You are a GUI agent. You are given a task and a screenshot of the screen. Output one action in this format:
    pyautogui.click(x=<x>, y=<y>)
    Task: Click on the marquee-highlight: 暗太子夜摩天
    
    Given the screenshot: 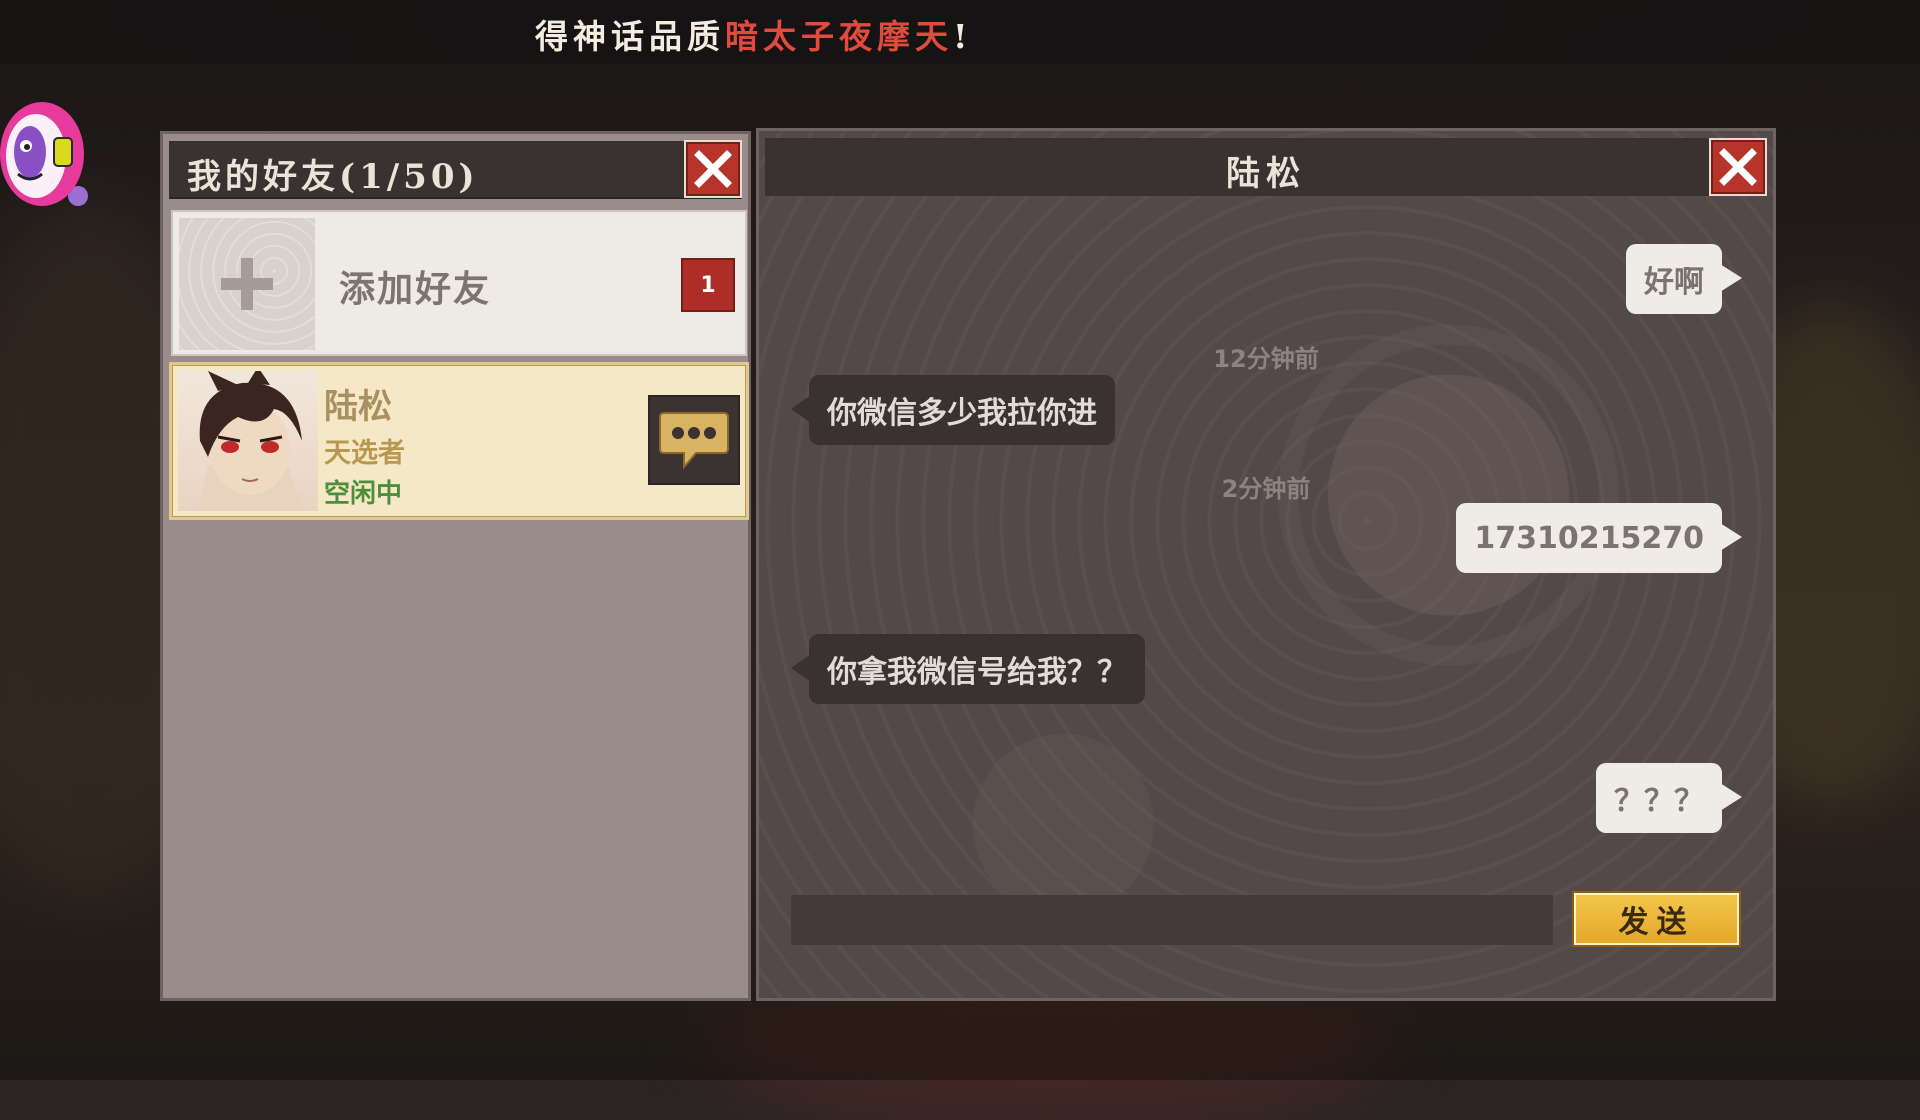 What is the action you would take?
    pyautogui.click(x=839, y=36)
    